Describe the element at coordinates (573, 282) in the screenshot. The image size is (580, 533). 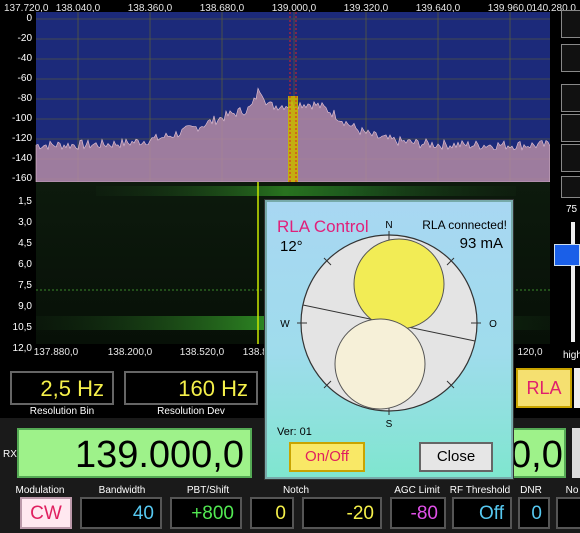
I see `slider-track` at that location.